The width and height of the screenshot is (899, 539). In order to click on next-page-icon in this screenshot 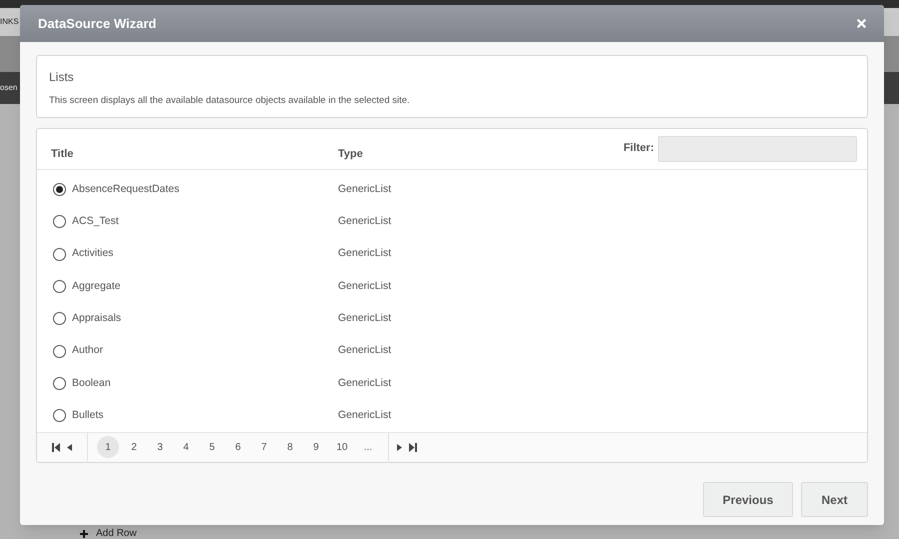, I will do `click(399, 447)`.